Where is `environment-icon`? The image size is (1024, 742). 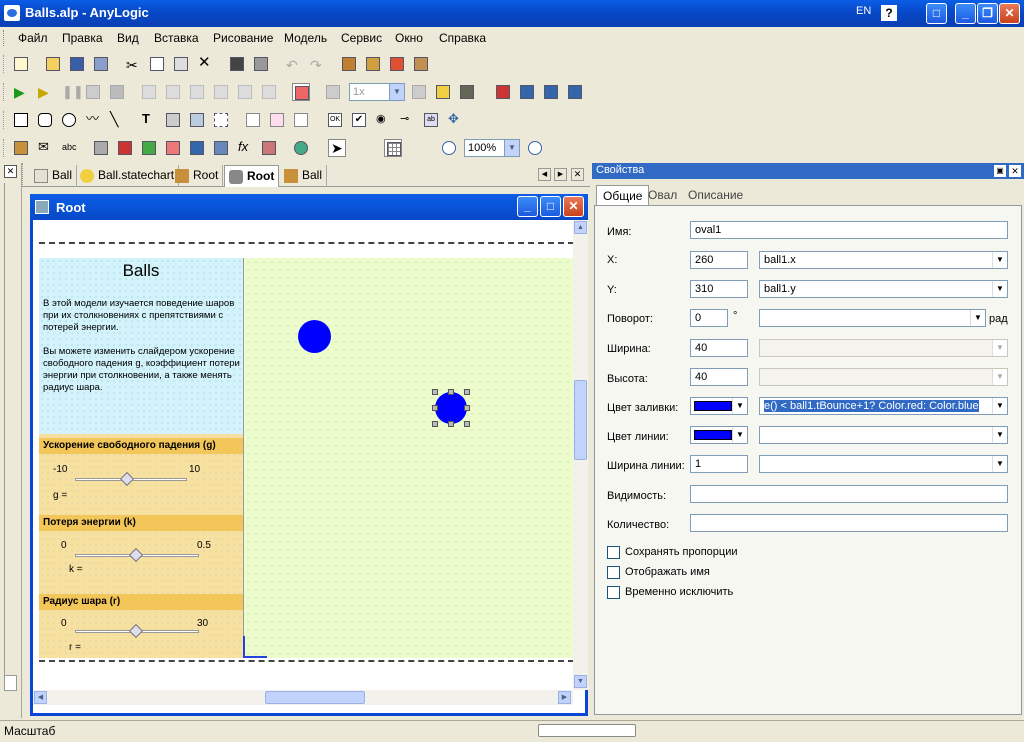 environment-icon is located at coordinates (149, 148).